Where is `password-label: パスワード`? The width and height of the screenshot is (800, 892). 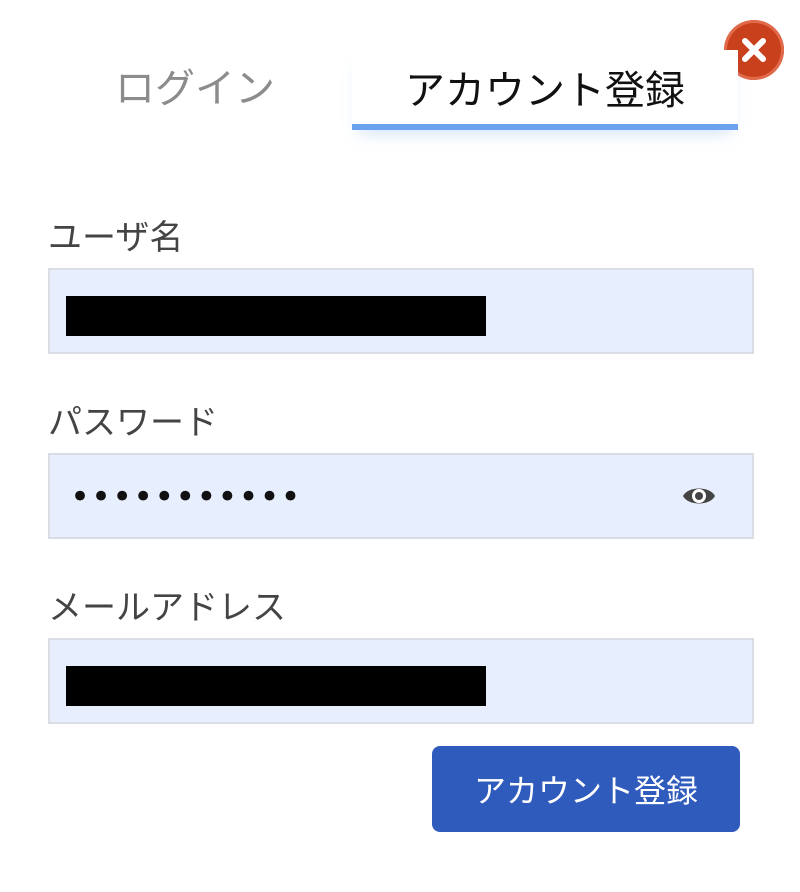 password-label: パスワード is located at coordinates (133, 423).